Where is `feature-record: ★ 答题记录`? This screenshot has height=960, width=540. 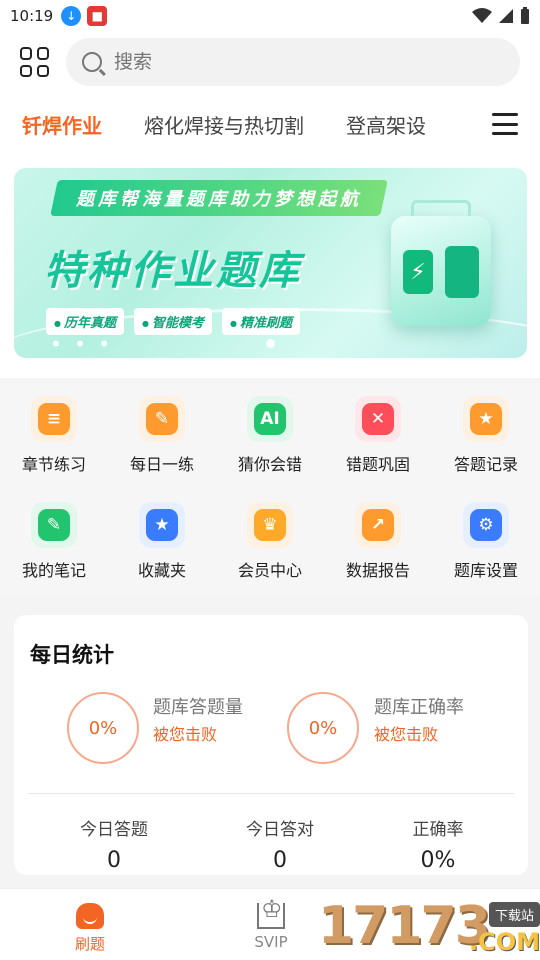
feature-record: ★ 答题记录 is located at coordinates (486, 432).